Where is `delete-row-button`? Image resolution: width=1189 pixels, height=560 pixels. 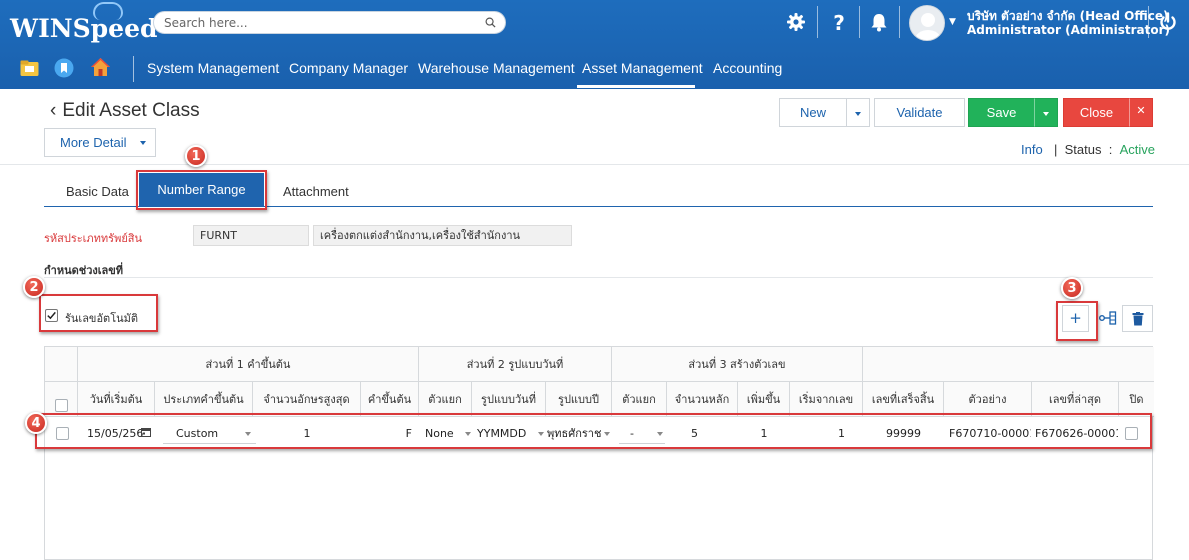 delete-row-button is located at coordinates (1137, 318).